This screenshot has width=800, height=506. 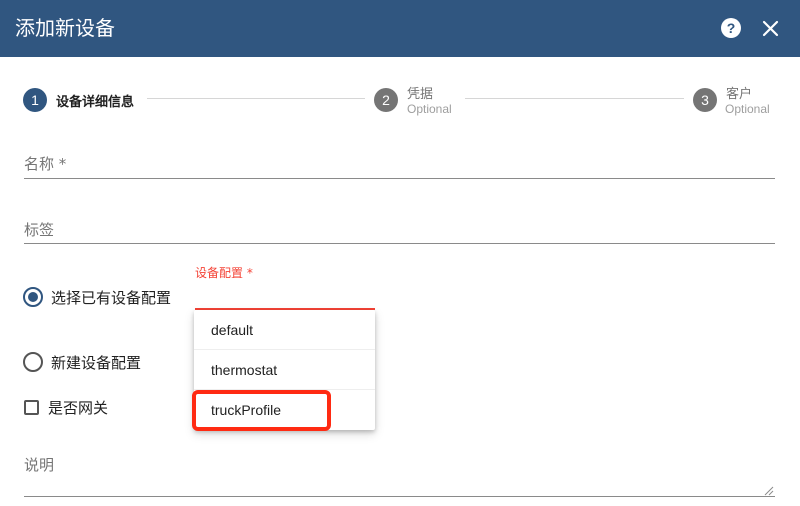 What do you see at coordinates (739, 92) in the screenshot?
I see `step-3-label: 客户` at bounding box center [739, 92].